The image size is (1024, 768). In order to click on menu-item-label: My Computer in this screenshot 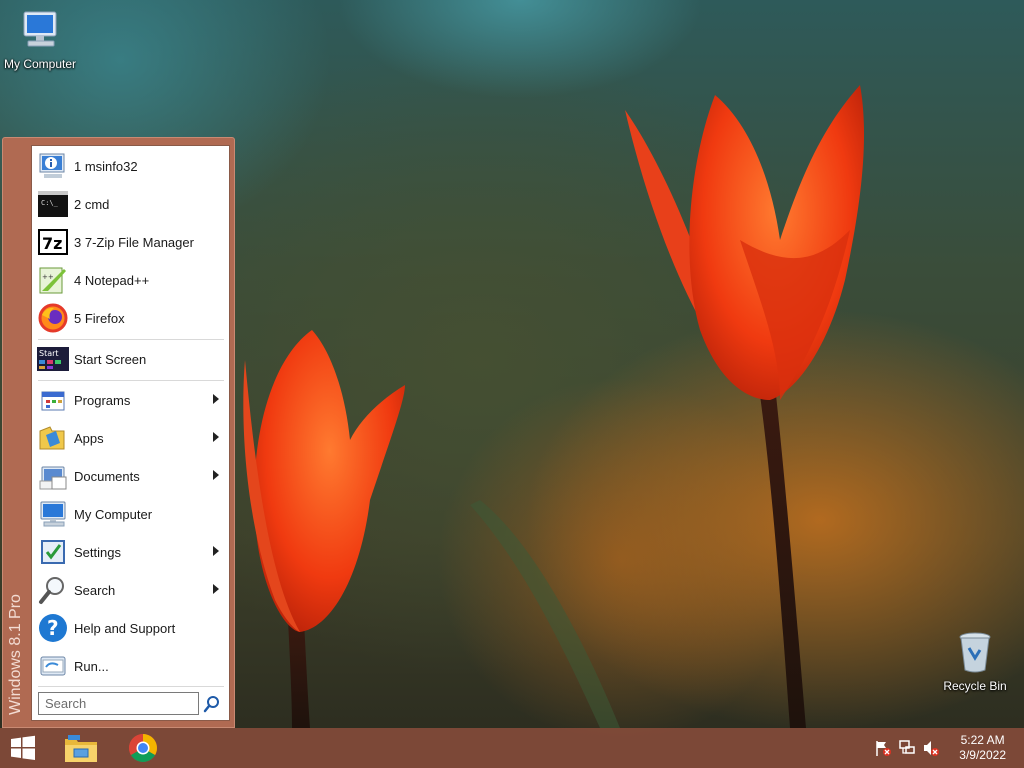, I will do `click(113, 514)`.